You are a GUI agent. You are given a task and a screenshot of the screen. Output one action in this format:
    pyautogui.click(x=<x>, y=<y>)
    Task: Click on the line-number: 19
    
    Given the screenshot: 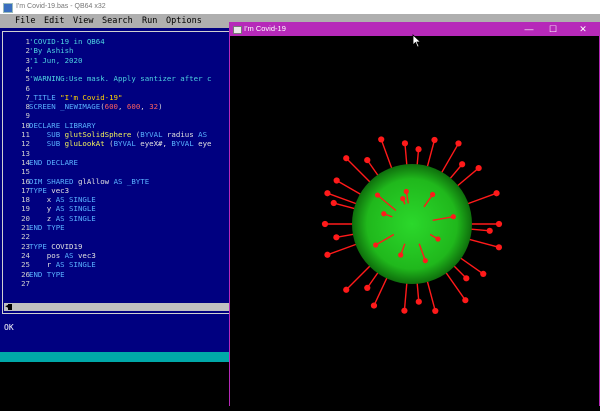 What is the action you would take?
    pyautogui.click(x=25, y=209)
    